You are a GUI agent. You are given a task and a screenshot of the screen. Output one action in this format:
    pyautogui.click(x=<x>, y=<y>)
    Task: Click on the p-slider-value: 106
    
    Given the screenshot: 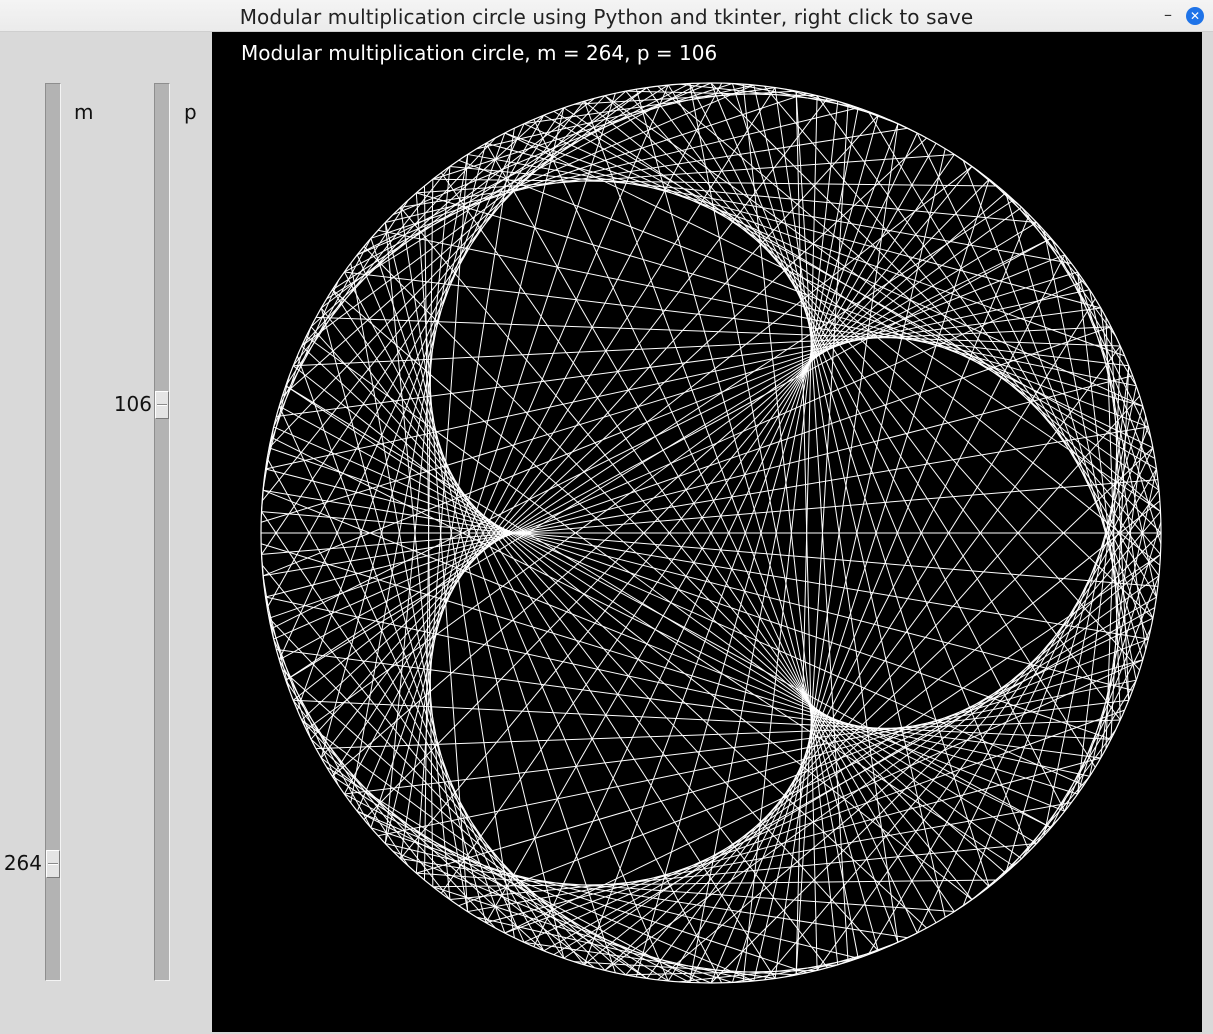 What is the action you would take?
    pyautogui.click(x=132, y=404)
    